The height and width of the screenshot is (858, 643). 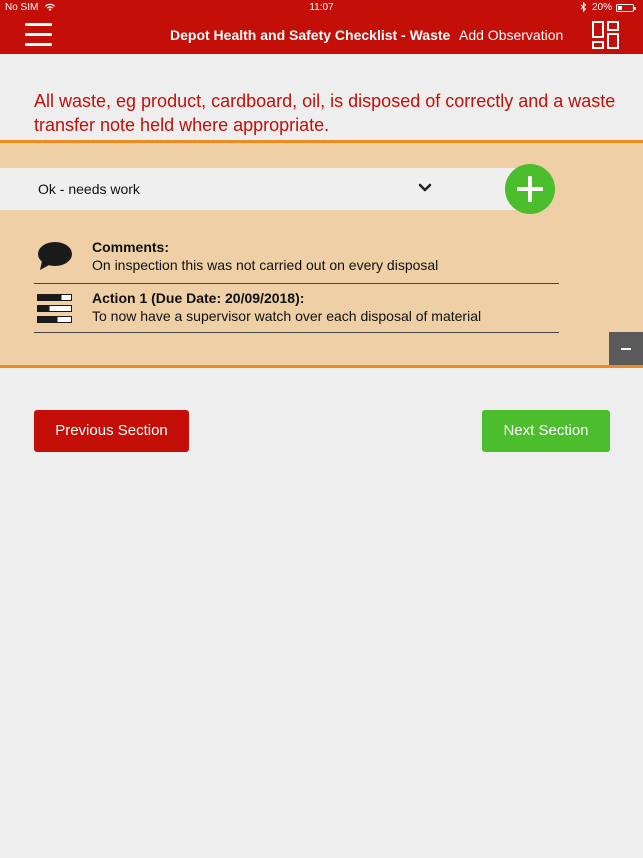 What do you see at coordinates (605, 35) in the screenshot?
I see `dashboard-icon` at bounding box center [605, 35].